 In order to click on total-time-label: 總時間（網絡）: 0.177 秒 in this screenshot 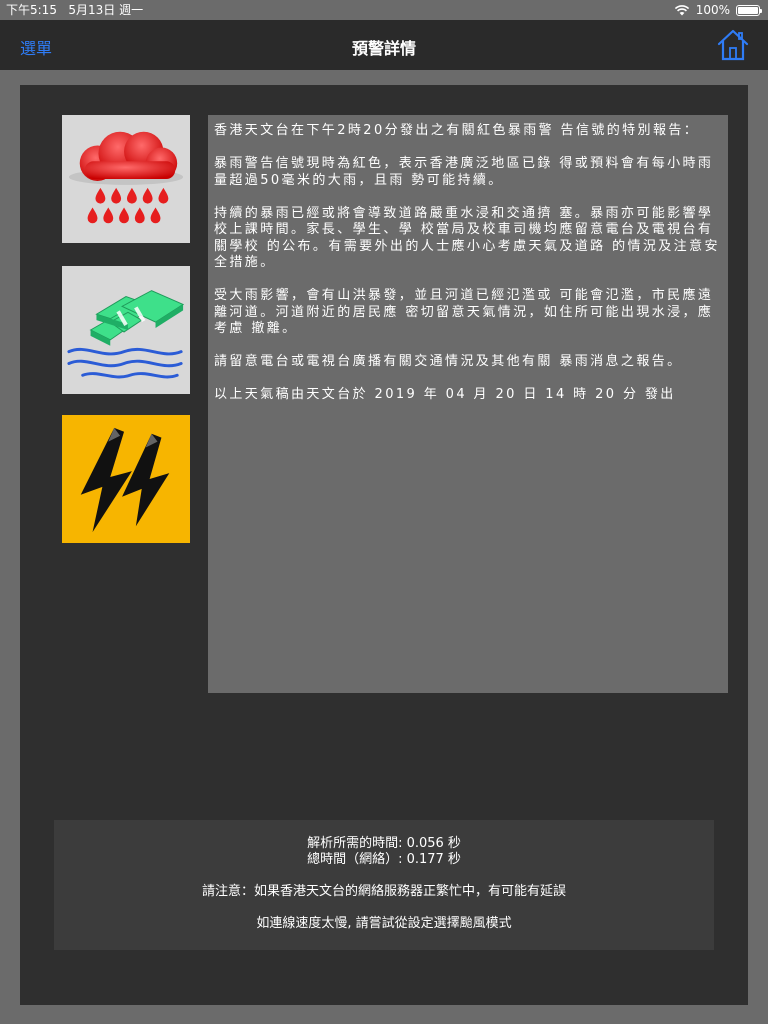, I will do `click(384, 859)`.